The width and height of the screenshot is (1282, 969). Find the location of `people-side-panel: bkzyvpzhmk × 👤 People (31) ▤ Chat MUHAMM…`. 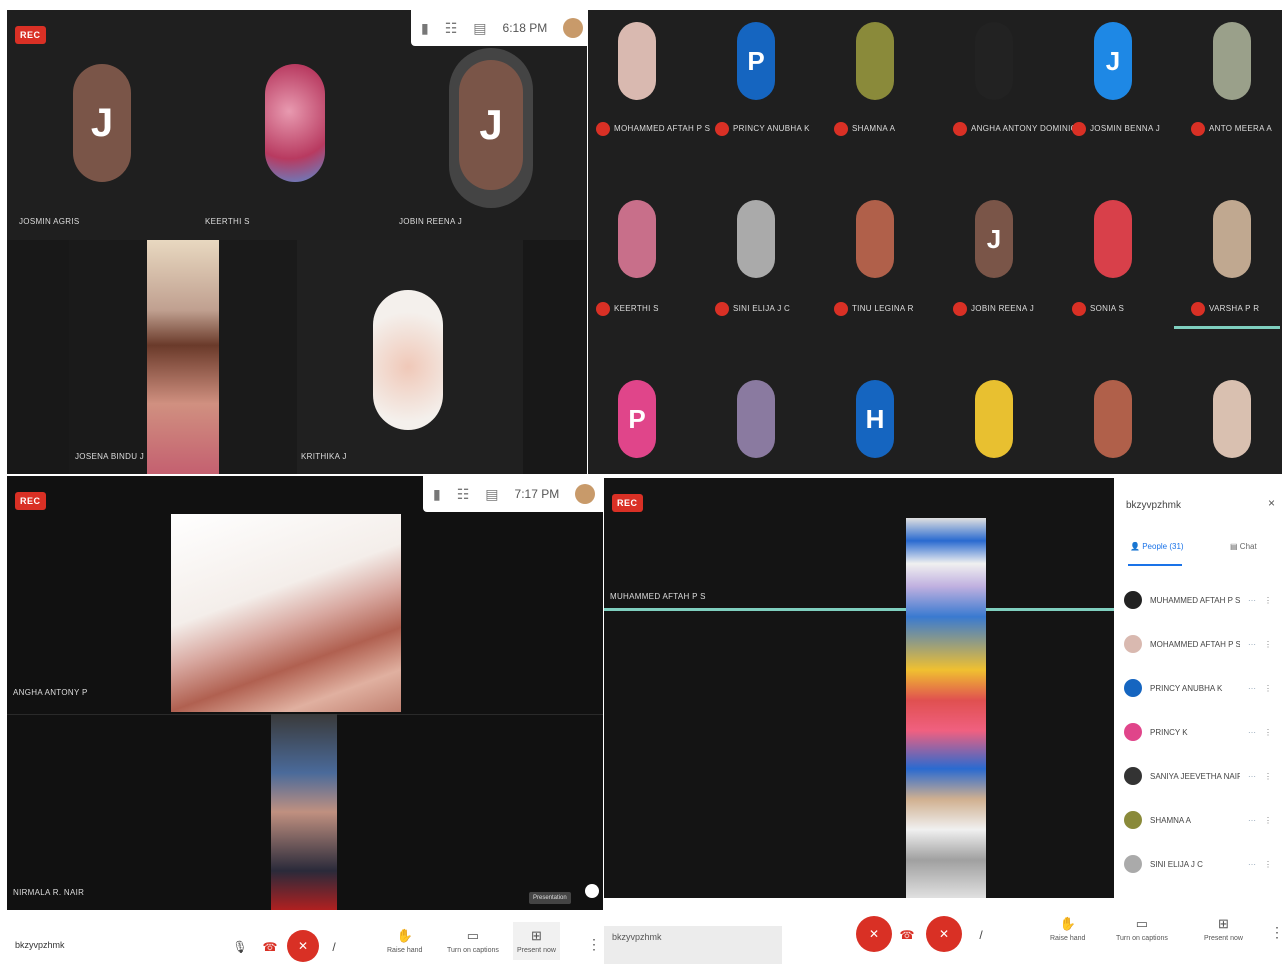

people-side-panel: bkzyvpzhmk × 👤 People (31) ▤ Chat MUHAMM… is located at coordinates (1198, 688).